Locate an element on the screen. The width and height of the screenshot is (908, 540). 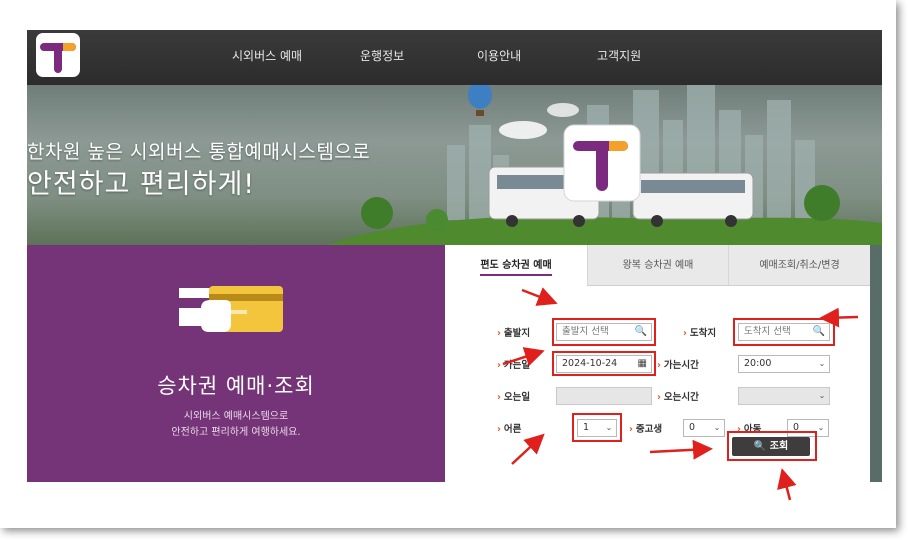
annotation-box-date is located at coordinates (604, 363).